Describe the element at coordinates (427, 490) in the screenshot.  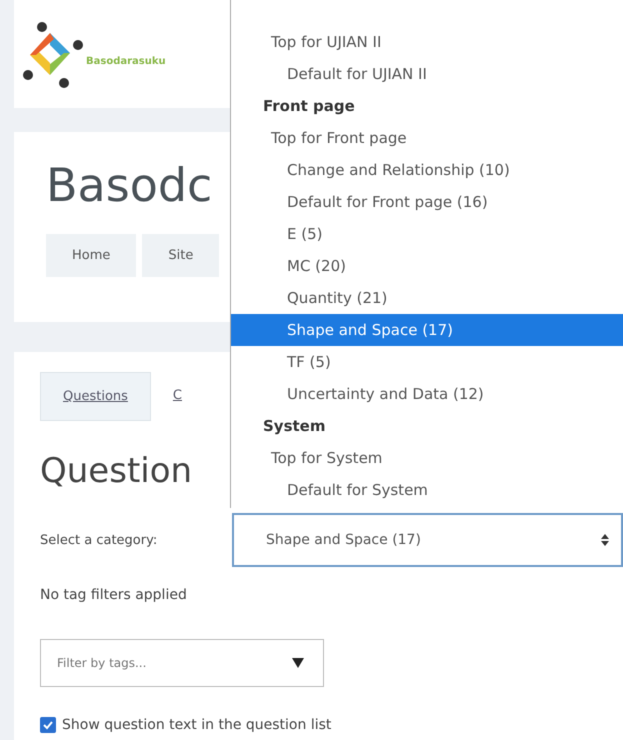
I see `dropdown-option: Default for System` at that location.